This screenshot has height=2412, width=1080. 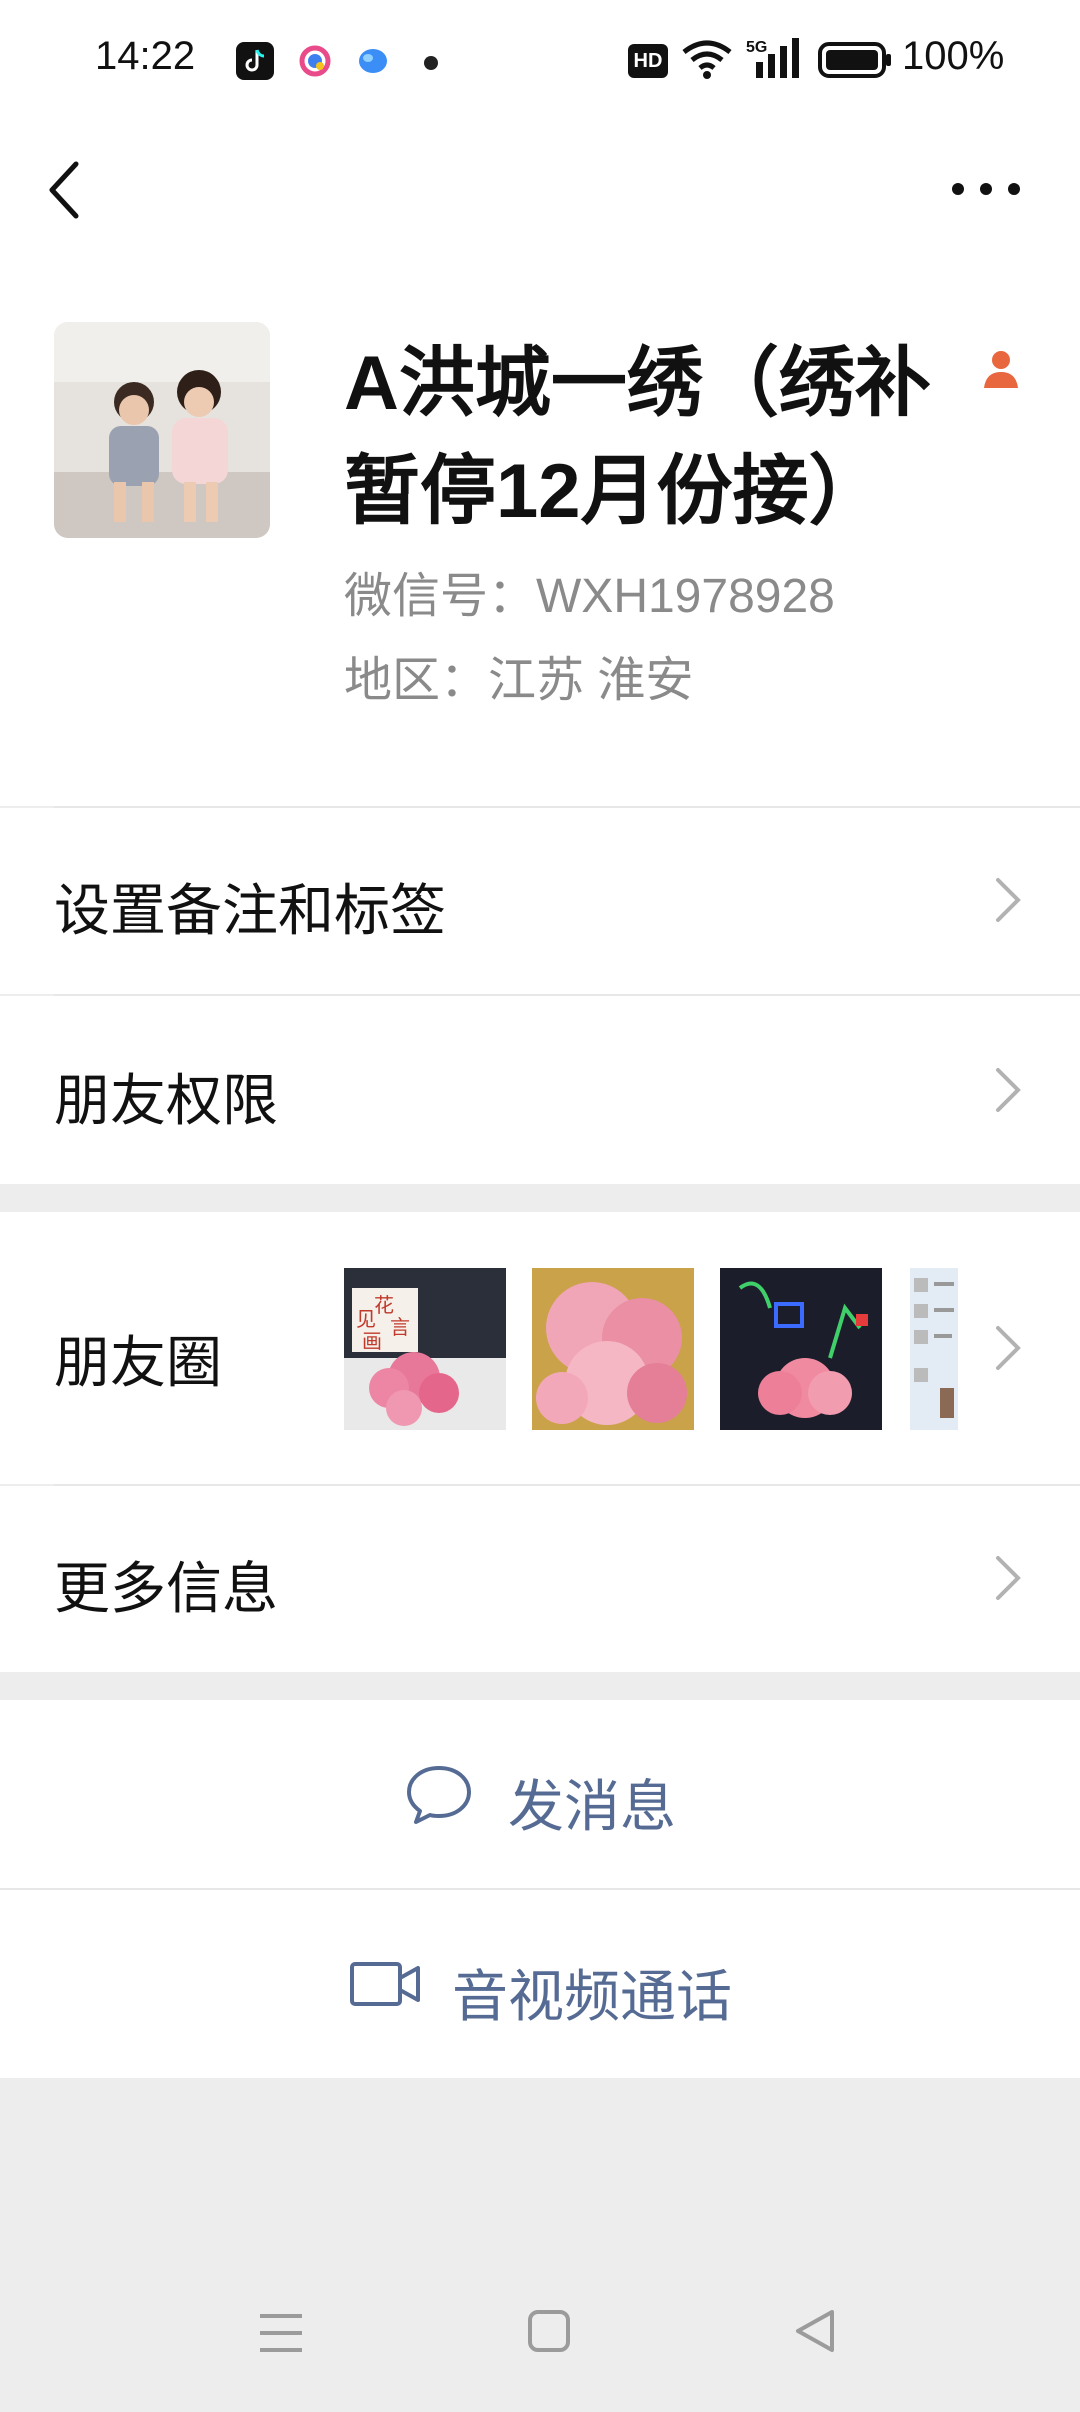 I want to click on row-remark-tags: 设置备注和标签, so click(x=540, y=901).